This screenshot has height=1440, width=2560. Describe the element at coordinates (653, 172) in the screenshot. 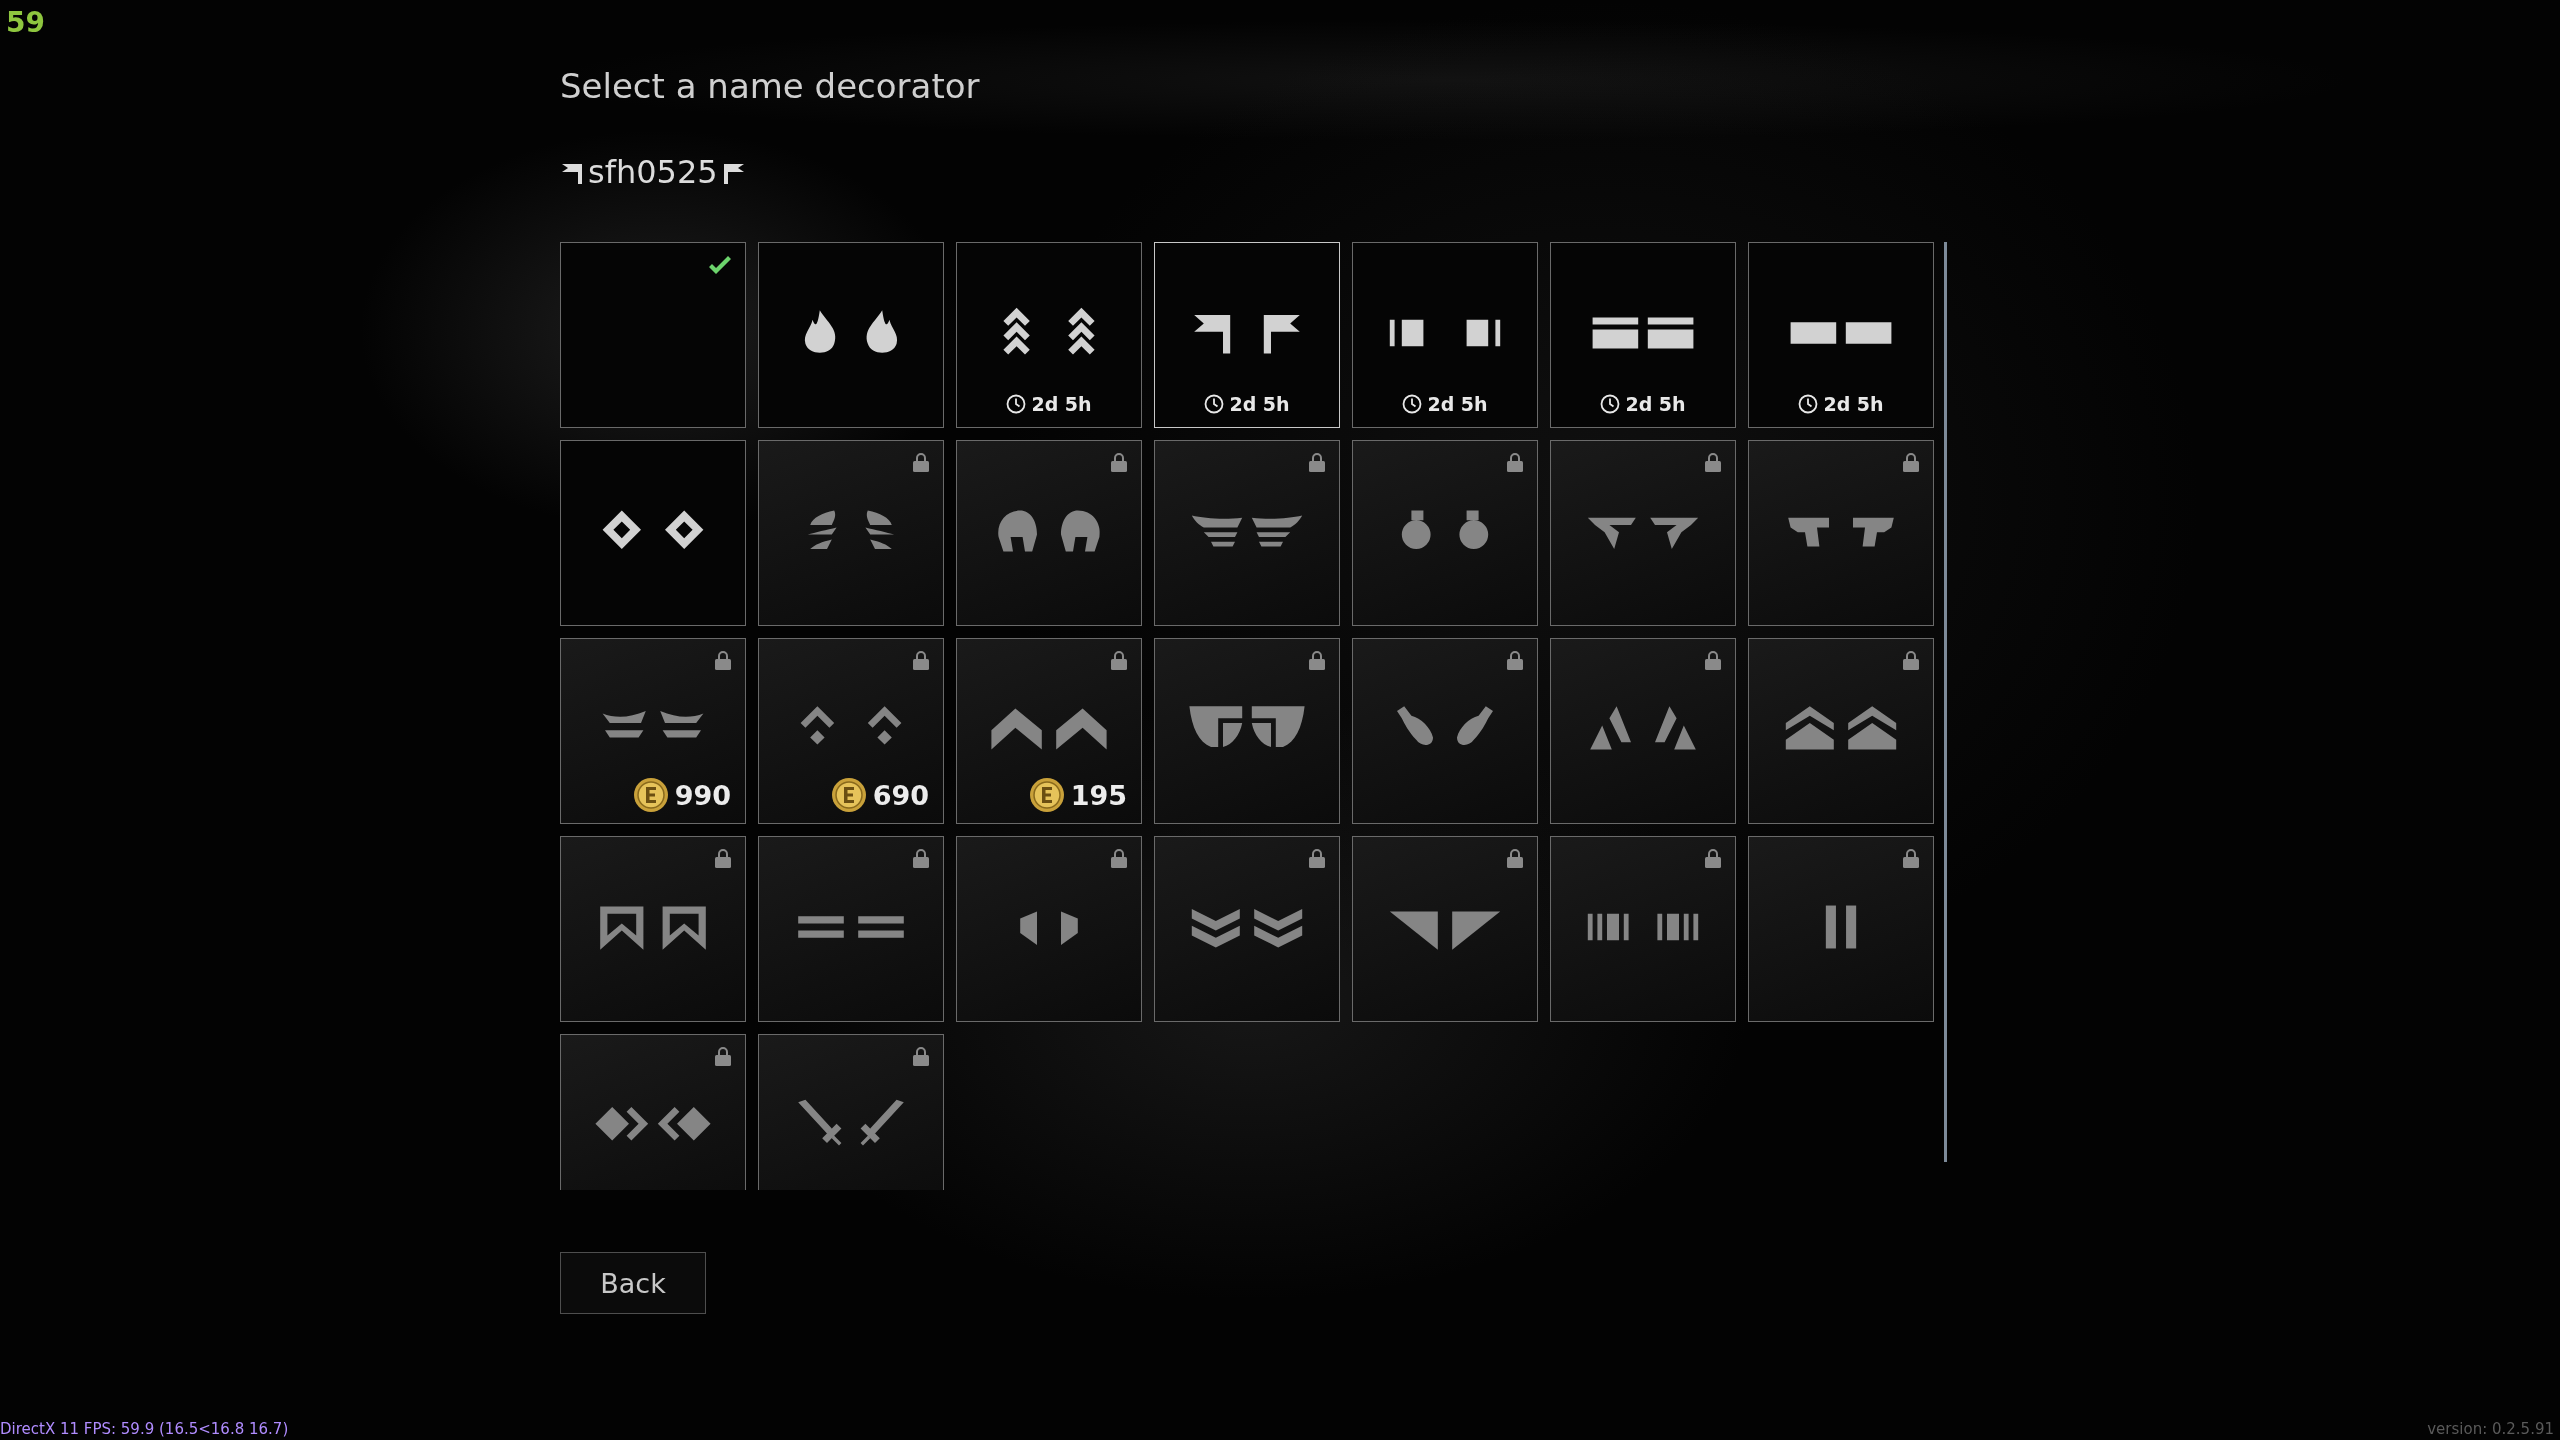

I see `player-name: sfh0525` at that location.